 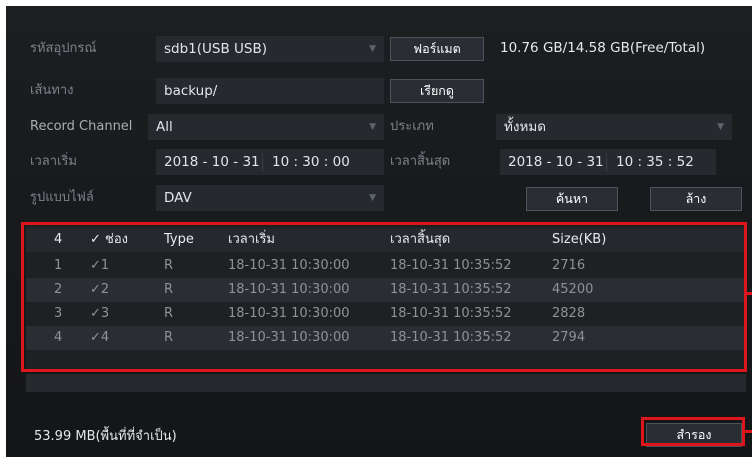 What do you see at coordinates (556, 162) in the screenshot?
I see `end-date-value: 2018 - 10 - 31` at bounding box center [556, 162].